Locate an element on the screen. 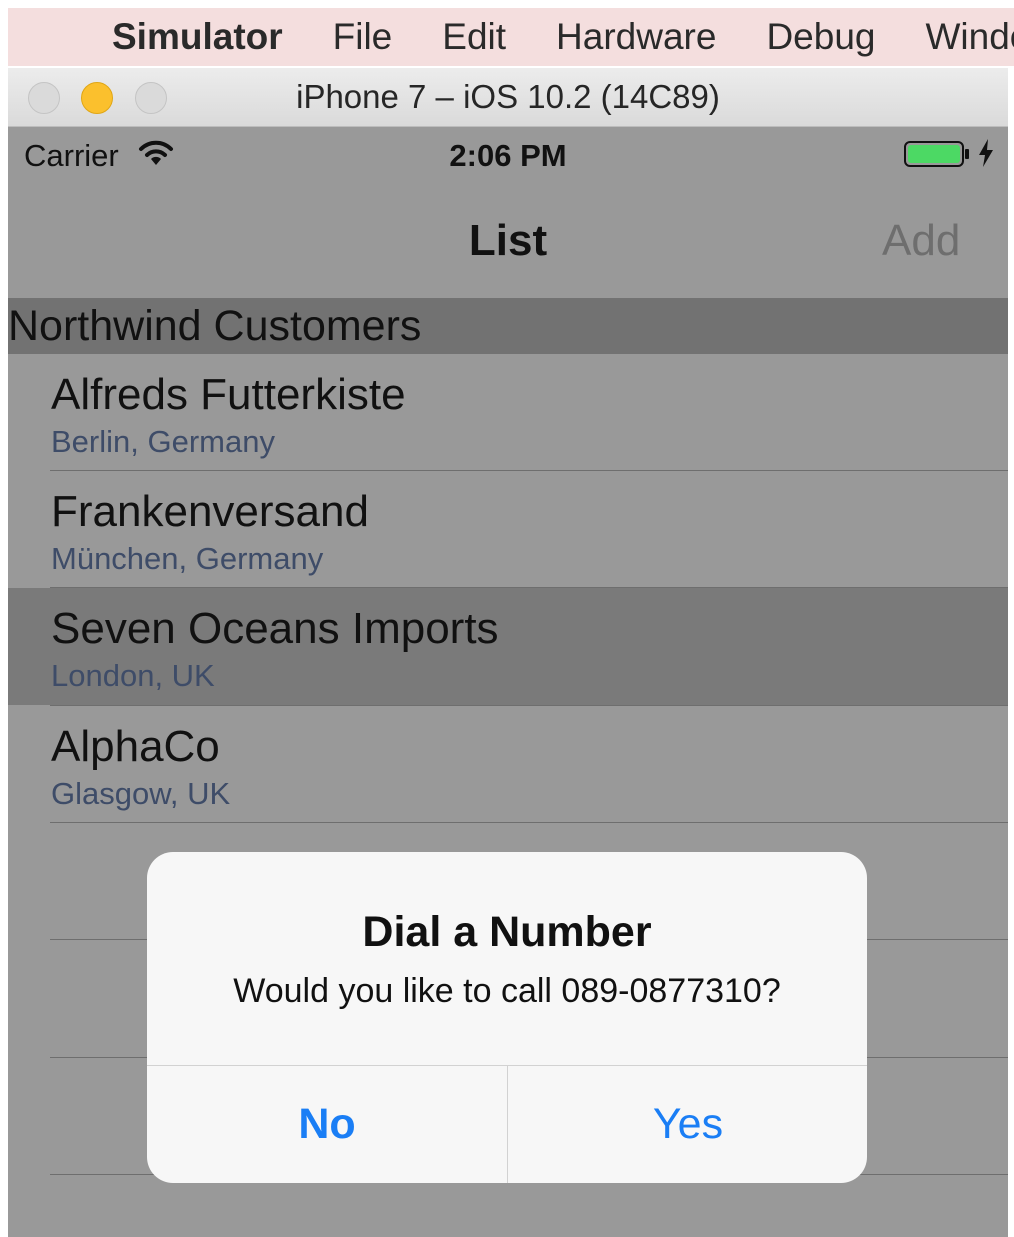 The image size is (1014, 1237). menu-app-name: Simulator is located at coordinates (197, 37).